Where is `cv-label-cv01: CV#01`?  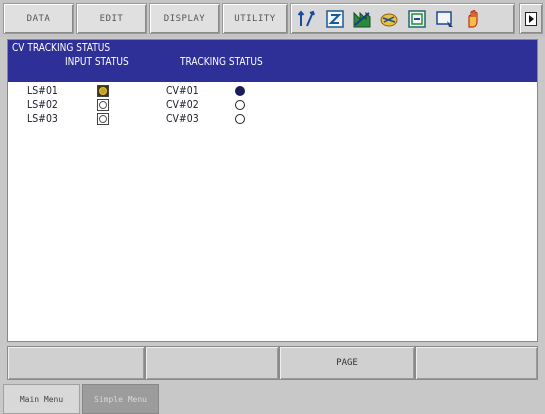 cv-label-cv01: CV#01 is located at coordinates (182, 90).